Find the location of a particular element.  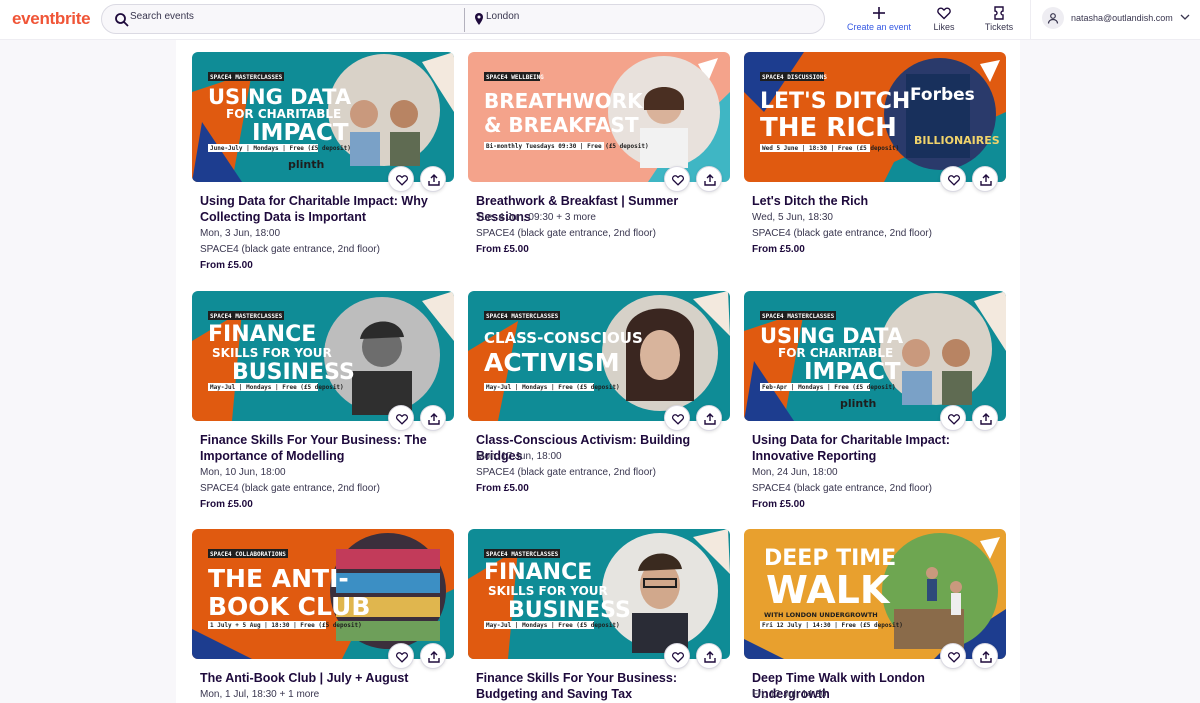

banner-tag: SPACE4 COLLABORATIONS is located at coordinates (248, 554).